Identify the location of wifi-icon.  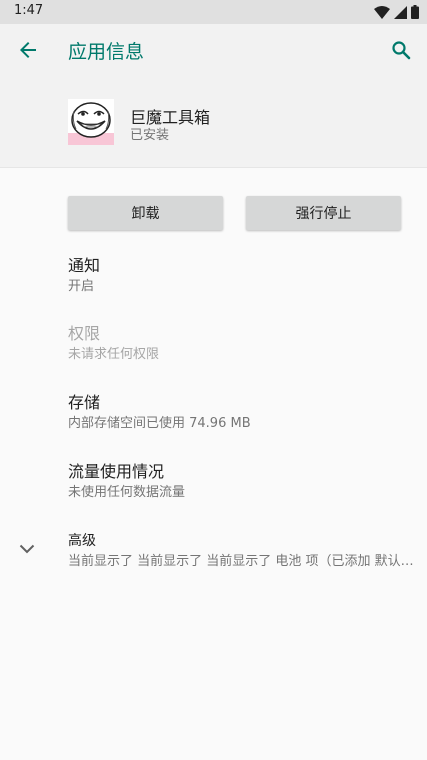
(382, 12).